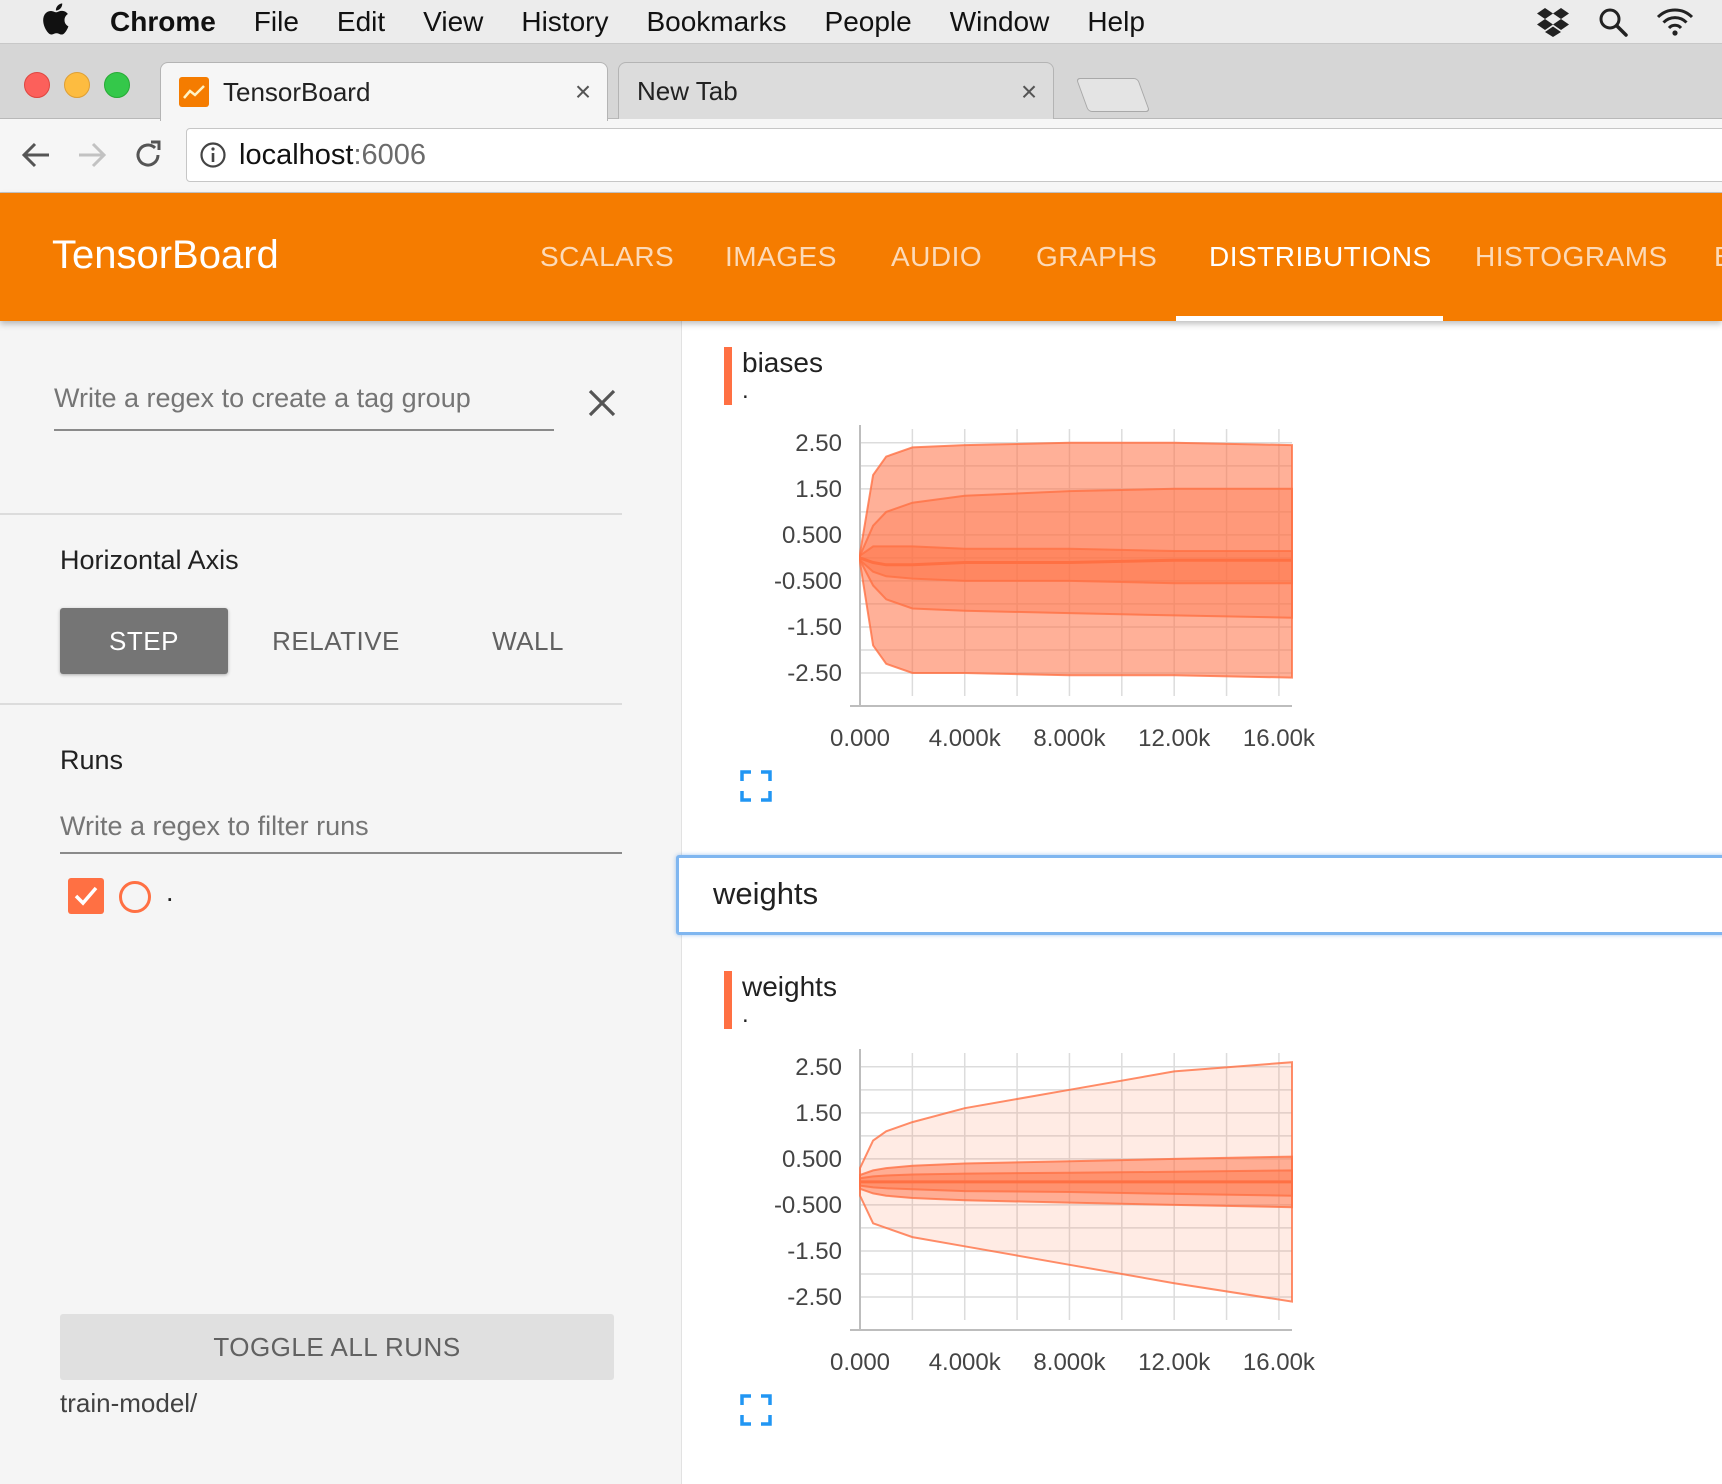 The image size is (1722, 1484). Describe the element at coordinates (170, 892) in the screenshot. I see `run-label: .` at that location.